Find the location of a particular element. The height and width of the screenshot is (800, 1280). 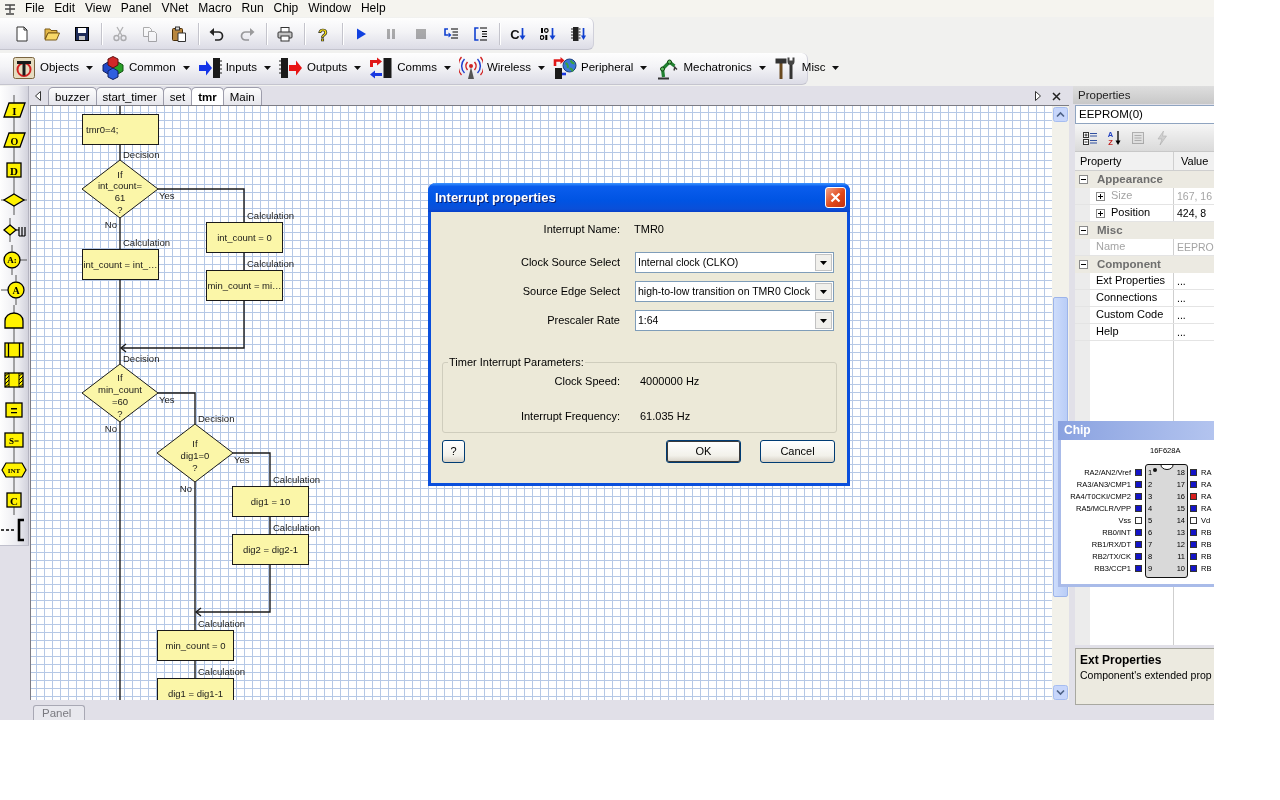

field-label: Prescaler Rate is located at coordinates (583, 320).